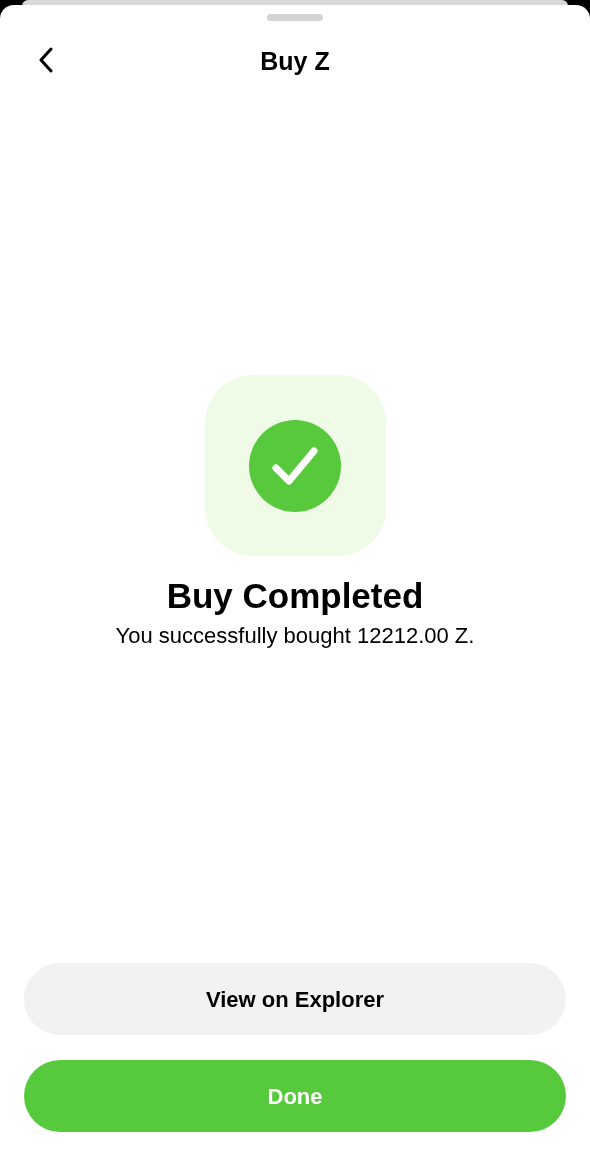 The height and width of the screenshot is (1155, 590). Describe the element at coordinates (295, 636) in the screenshot. I see `result-message: You successfully bought 12212.00 Z.` at that location.